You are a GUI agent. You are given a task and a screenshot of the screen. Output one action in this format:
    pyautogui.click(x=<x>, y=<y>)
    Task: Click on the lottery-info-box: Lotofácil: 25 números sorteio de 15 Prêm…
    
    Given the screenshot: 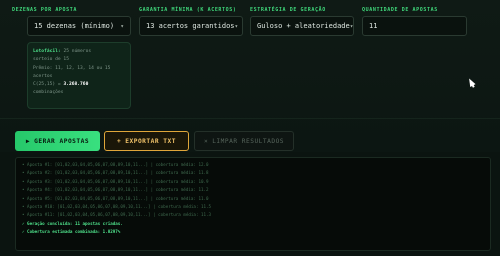 What is the action you would take?
    pyautogui.click(x=79, y=75)
    